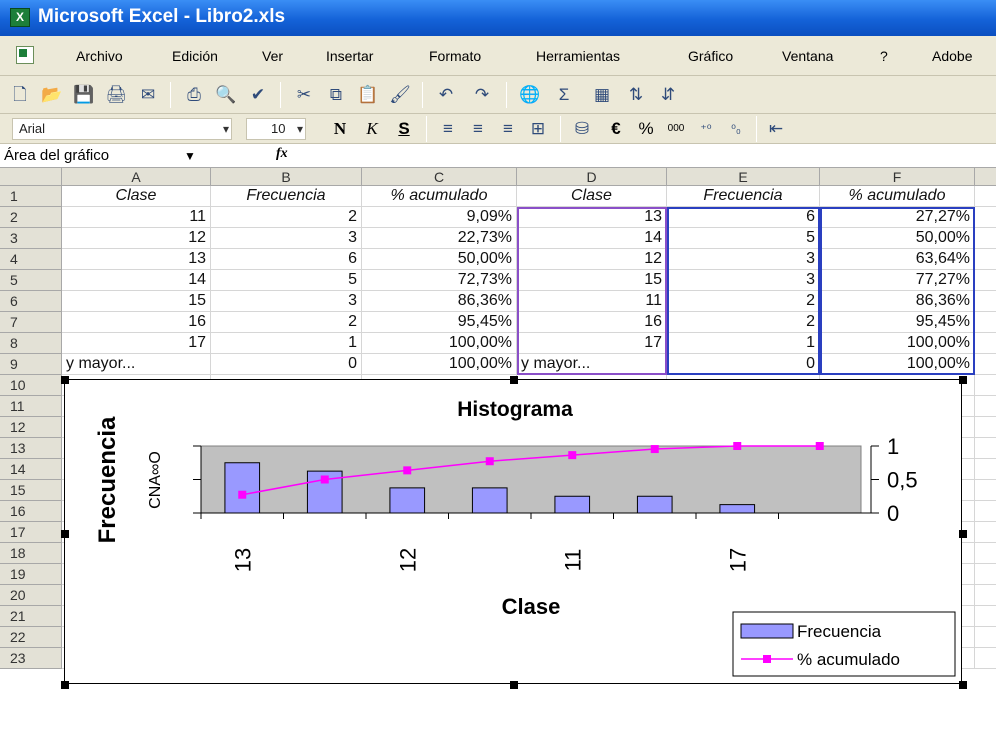  What do you see at coordinates (103, 156) in the screenshot?
I see `name-box: Área del gráfico ▼` at bounding box center [103, 156].